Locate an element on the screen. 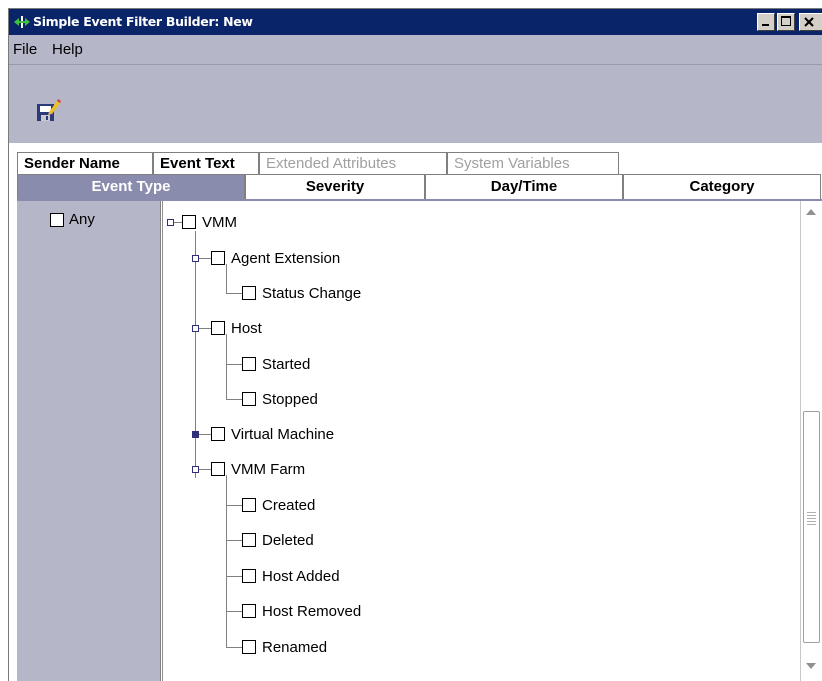 Image resolution: width=822 pixels, height=681 pixels. scroll-down-arrow-icon is located at coordinates (811, 666).